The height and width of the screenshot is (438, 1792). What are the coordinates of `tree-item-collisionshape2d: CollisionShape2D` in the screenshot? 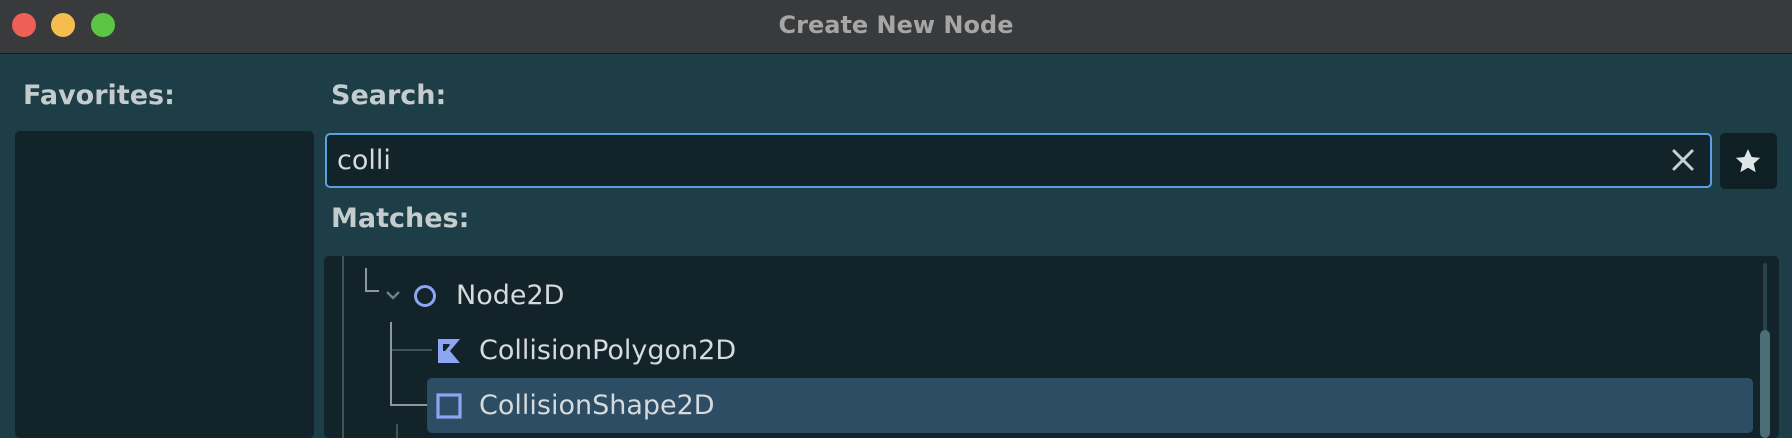 It's located at (1090, 405).